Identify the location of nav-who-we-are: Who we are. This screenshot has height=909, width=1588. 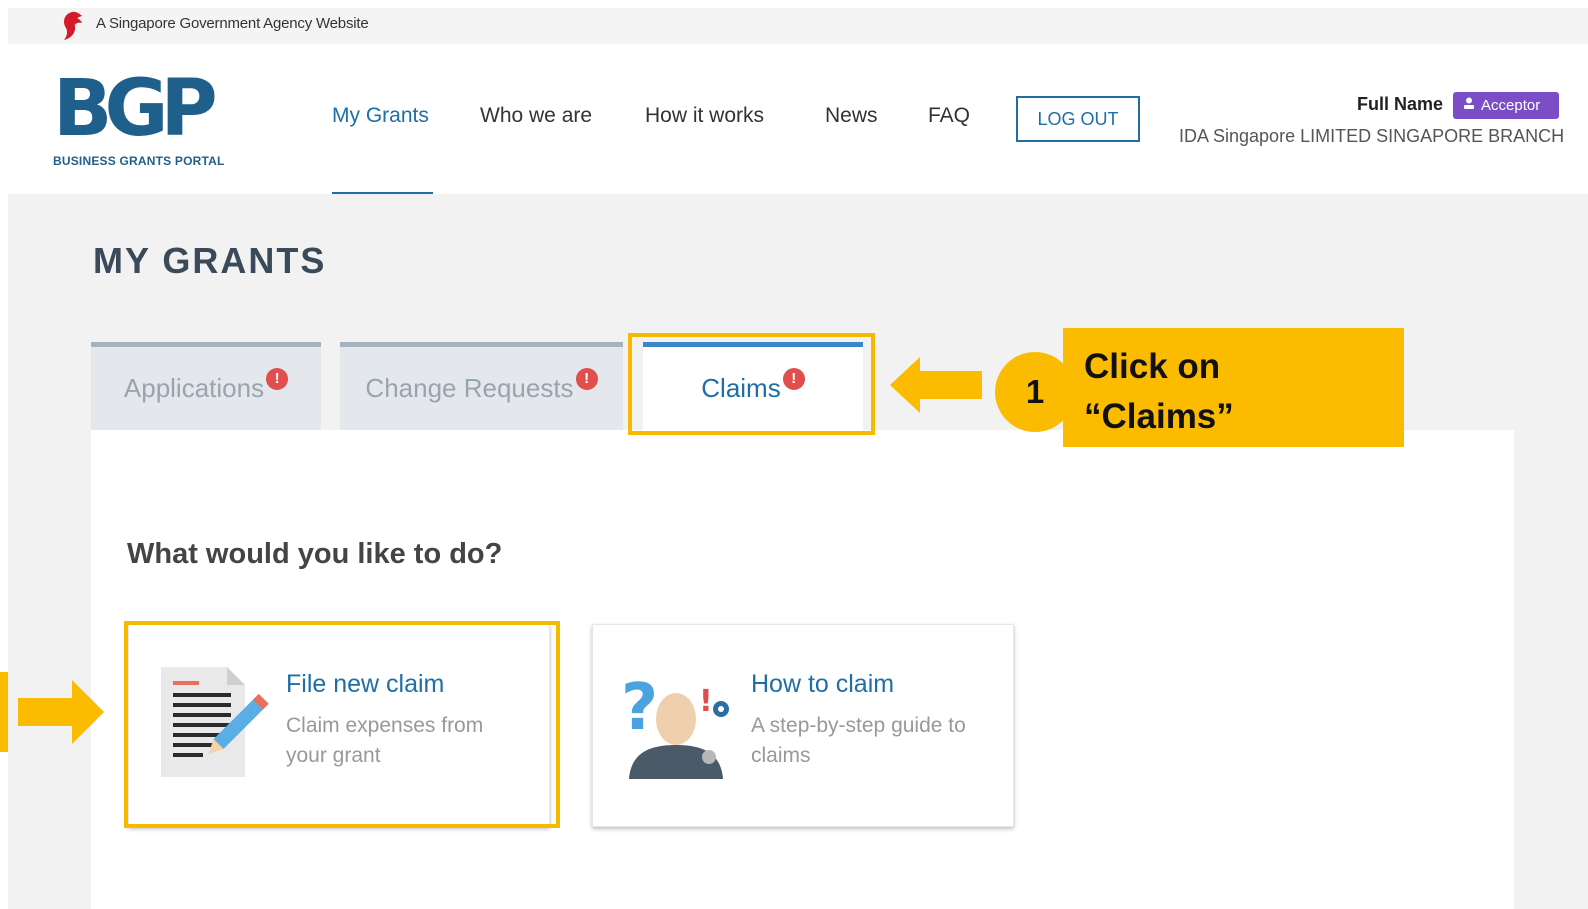
(536, 116).